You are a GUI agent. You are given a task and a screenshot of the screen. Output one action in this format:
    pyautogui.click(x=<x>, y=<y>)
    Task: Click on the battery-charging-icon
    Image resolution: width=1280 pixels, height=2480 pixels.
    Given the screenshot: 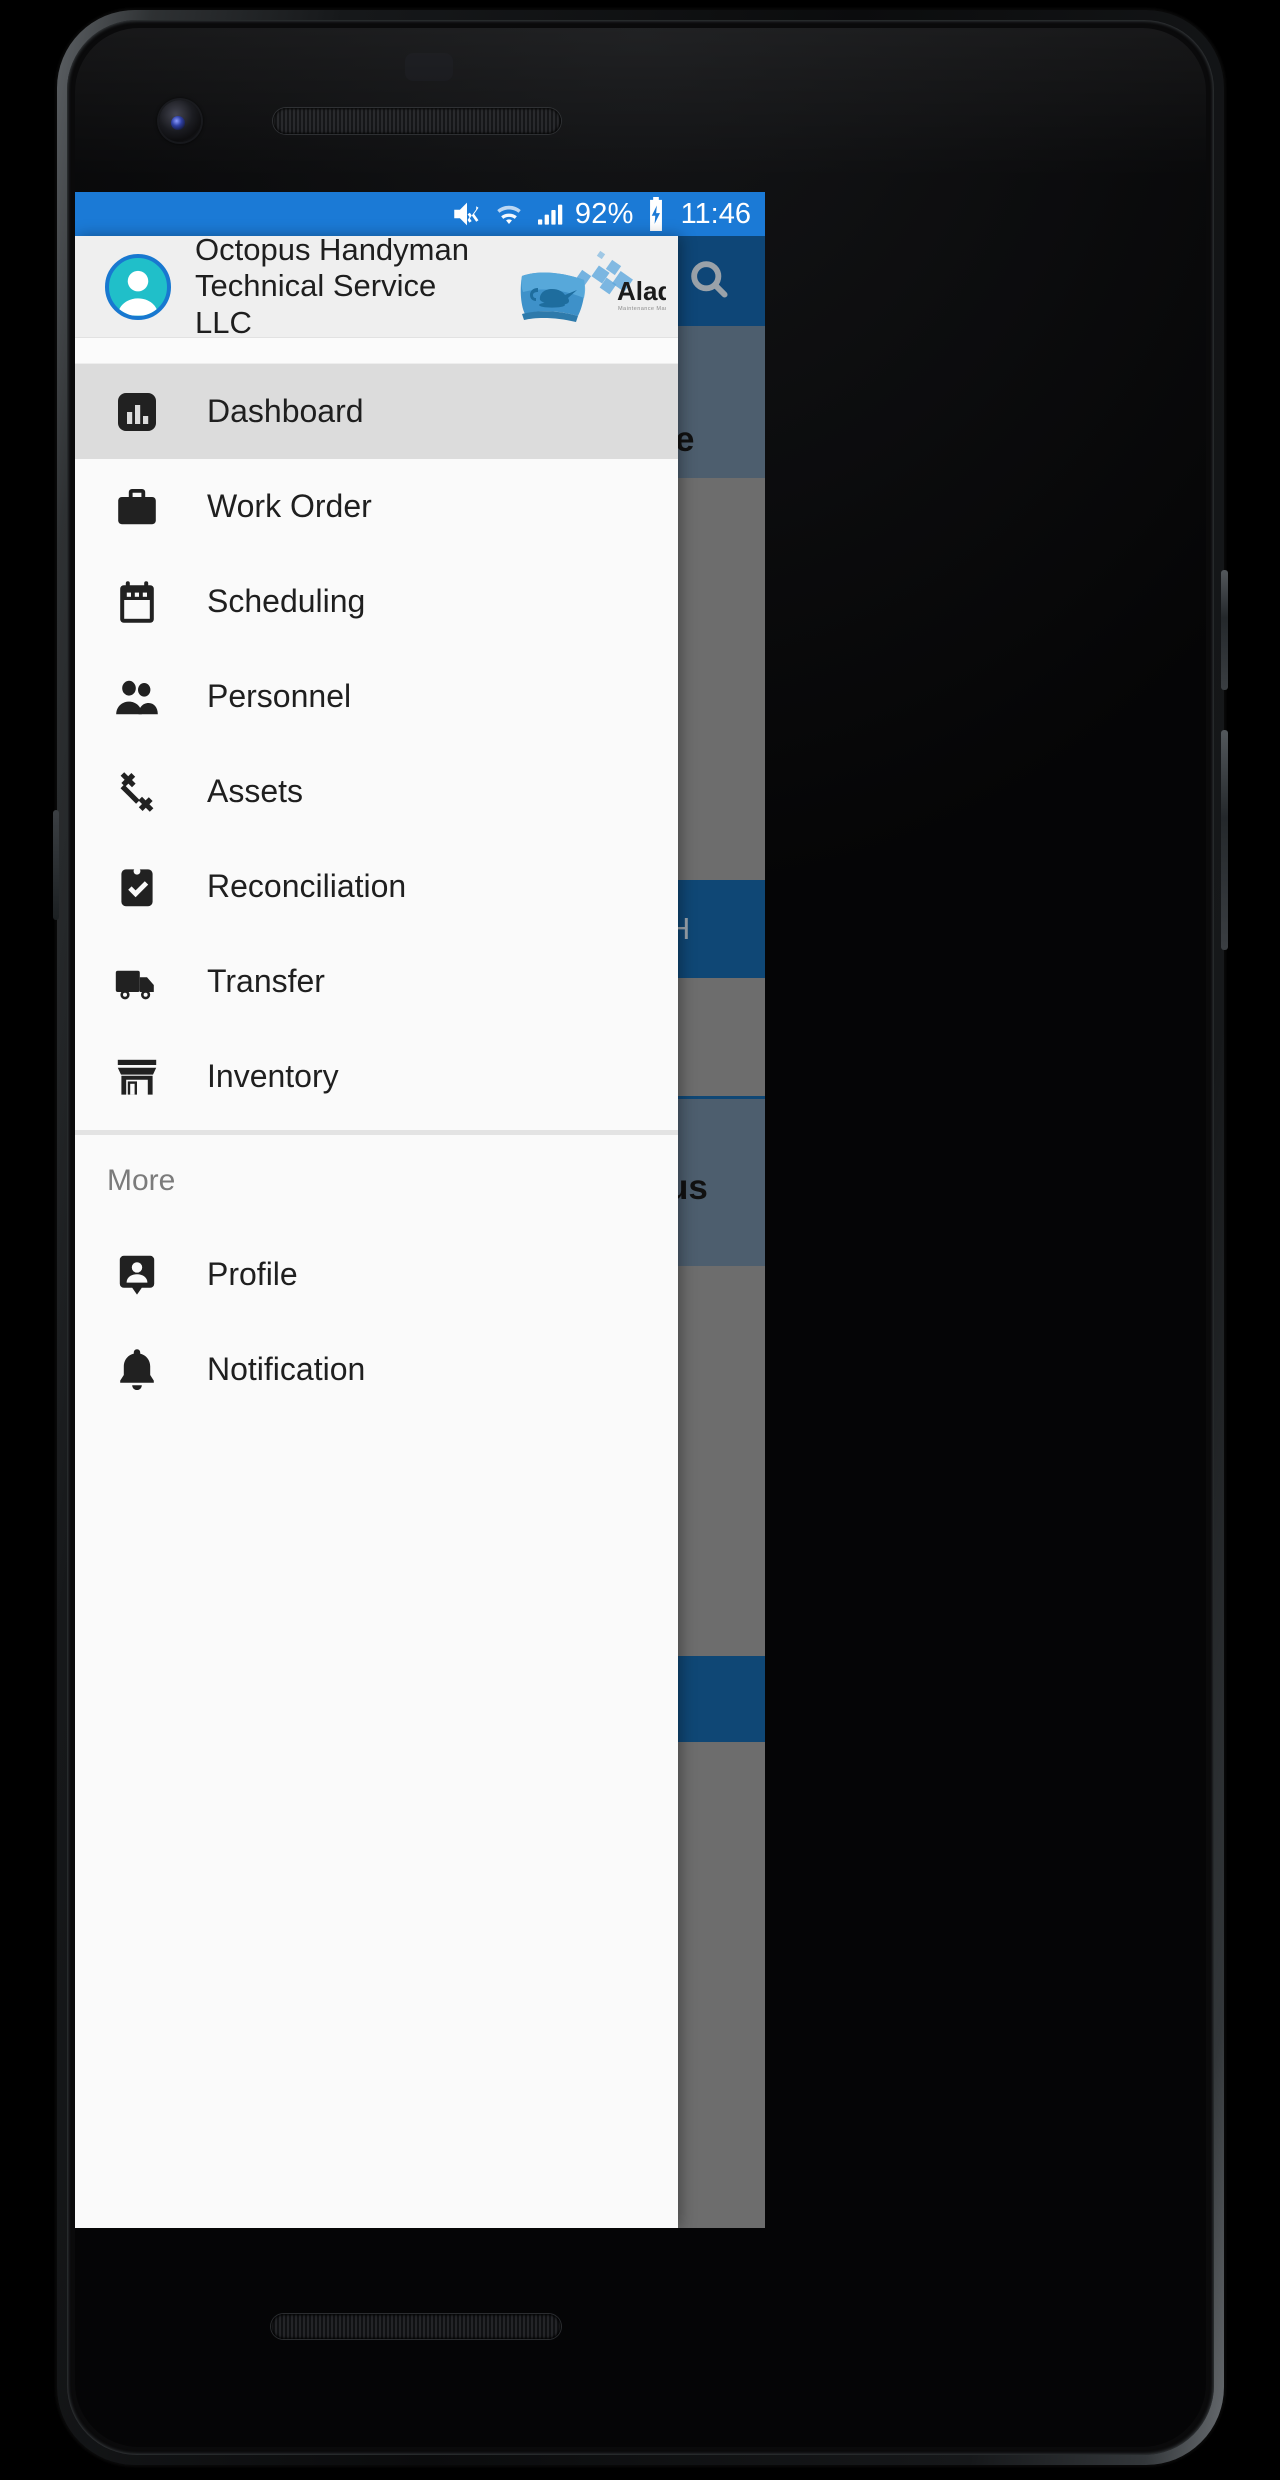 What is the action you would take?
    pyautogui.click(x=656, y=214)
    